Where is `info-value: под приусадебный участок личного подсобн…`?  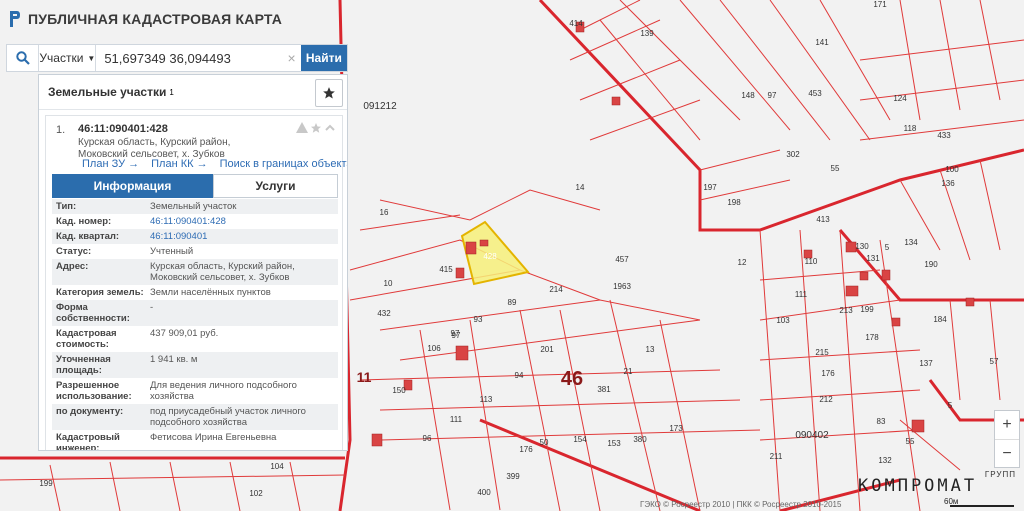
info-value: под приусадебный участок личного подсобн… is located at coordinates (228, 417).